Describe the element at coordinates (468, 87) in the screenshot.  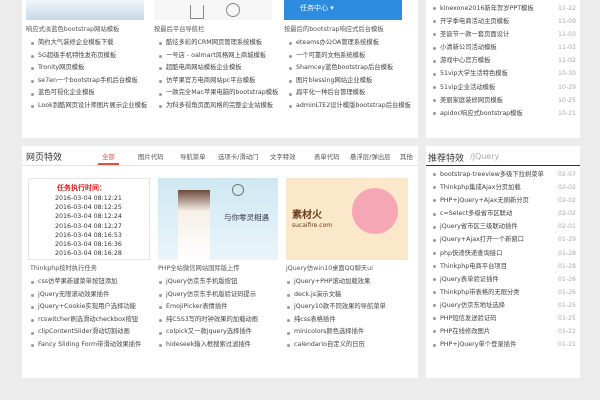
I see `list-item-title: 51vip企业活动模板` at that location.